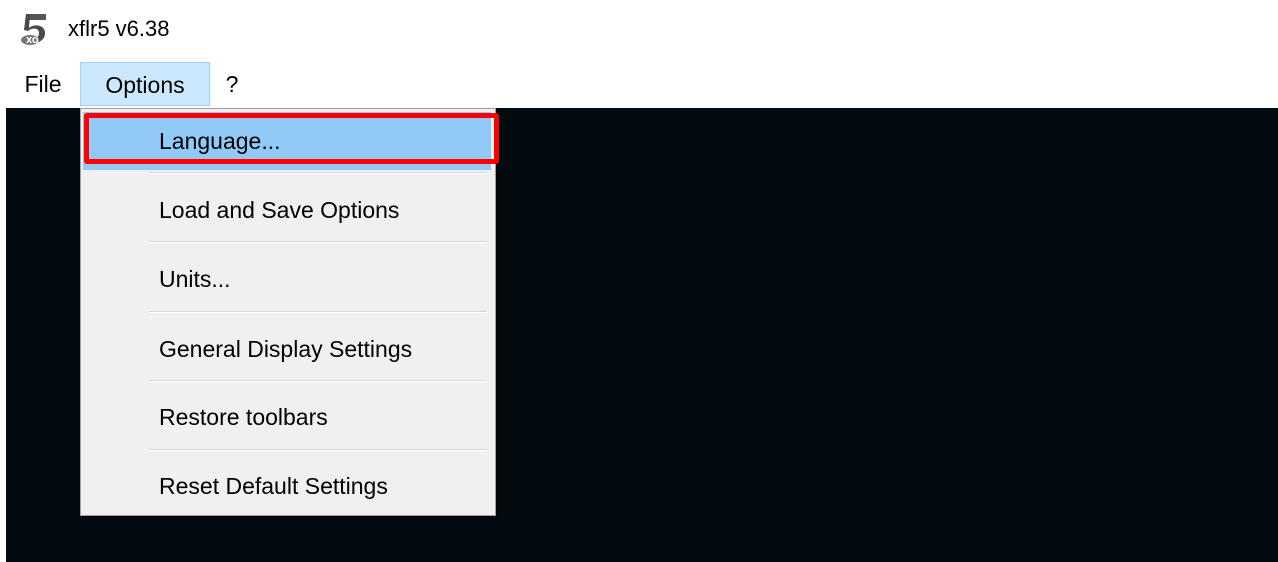 This screenshot has width=1278, height=562. Describe the element at coordinates (119, 28) in the screenshot. I see `window-title: xflr5 v6.38` at that location.